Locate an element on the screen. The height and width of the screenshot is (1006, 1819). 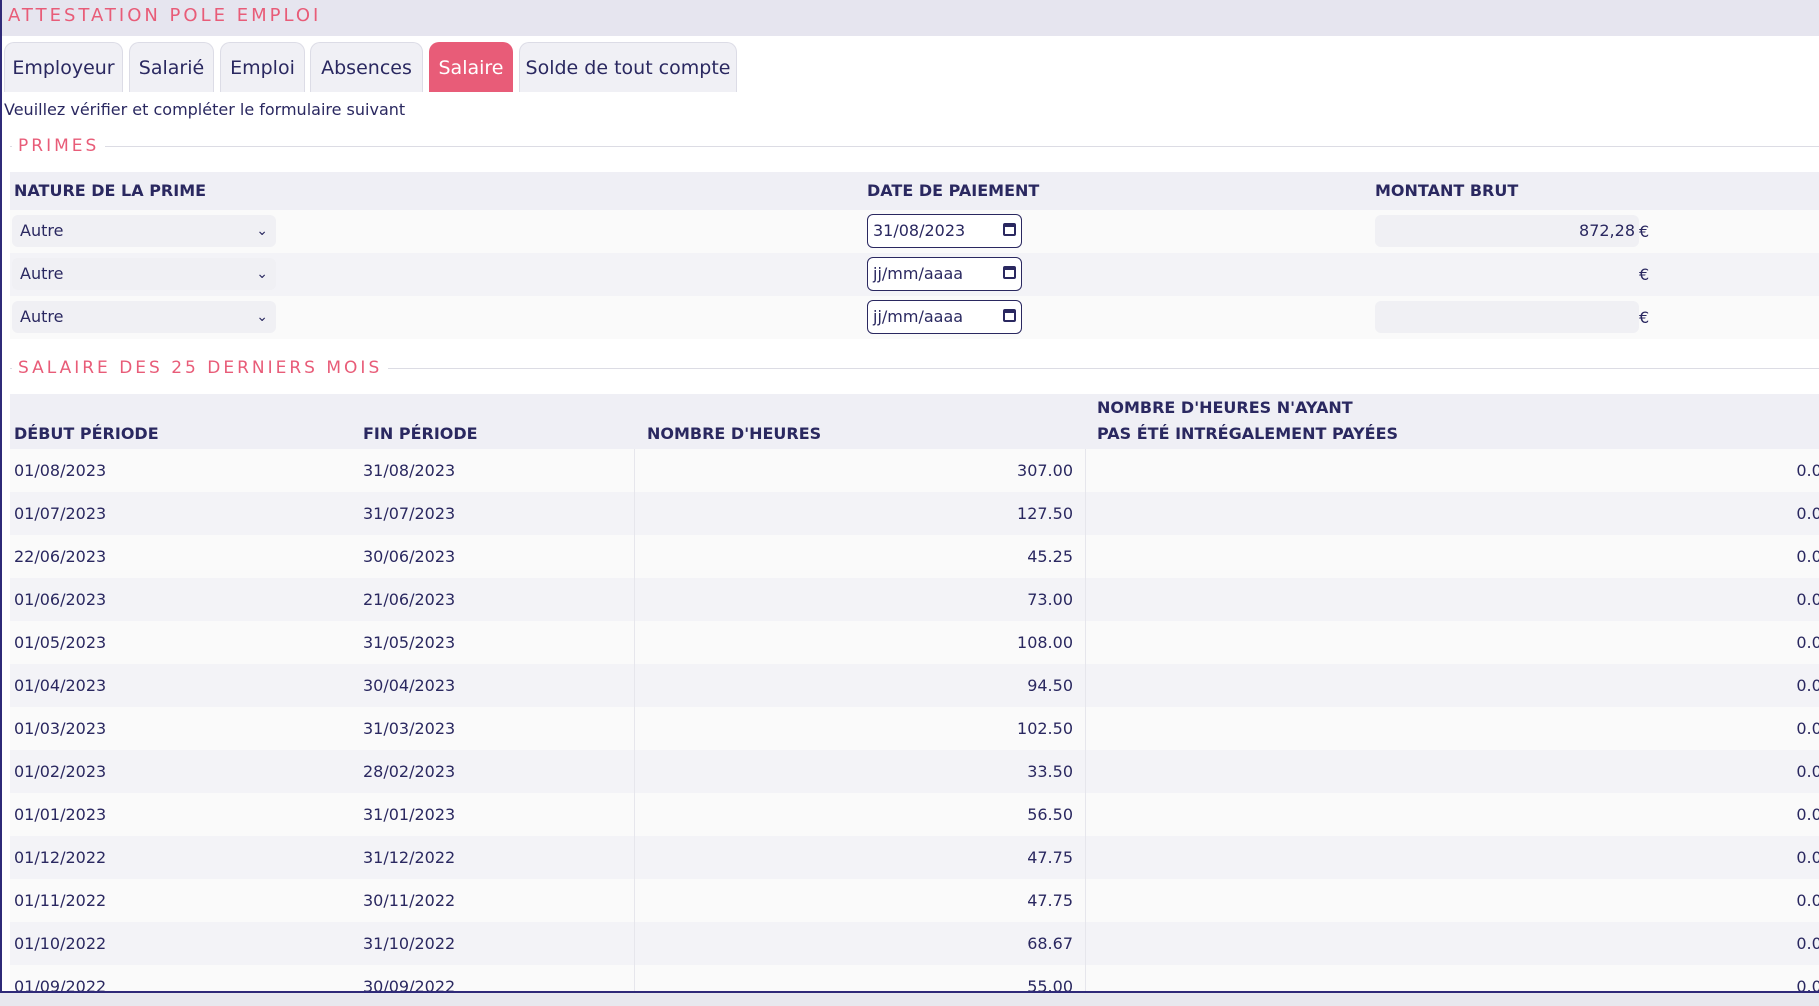
header-debut-periode: DÉBUT PÉRIODE is located at coordinates (86, 433).